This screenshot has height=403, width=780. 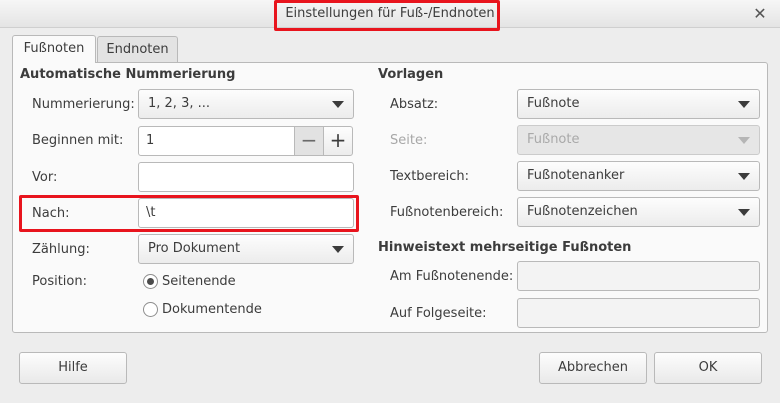 What do you see at coordinates (54, 49) in the screenshot?
I see `tab-footnotes: Fußnoten` at bounding box center [54, 49].